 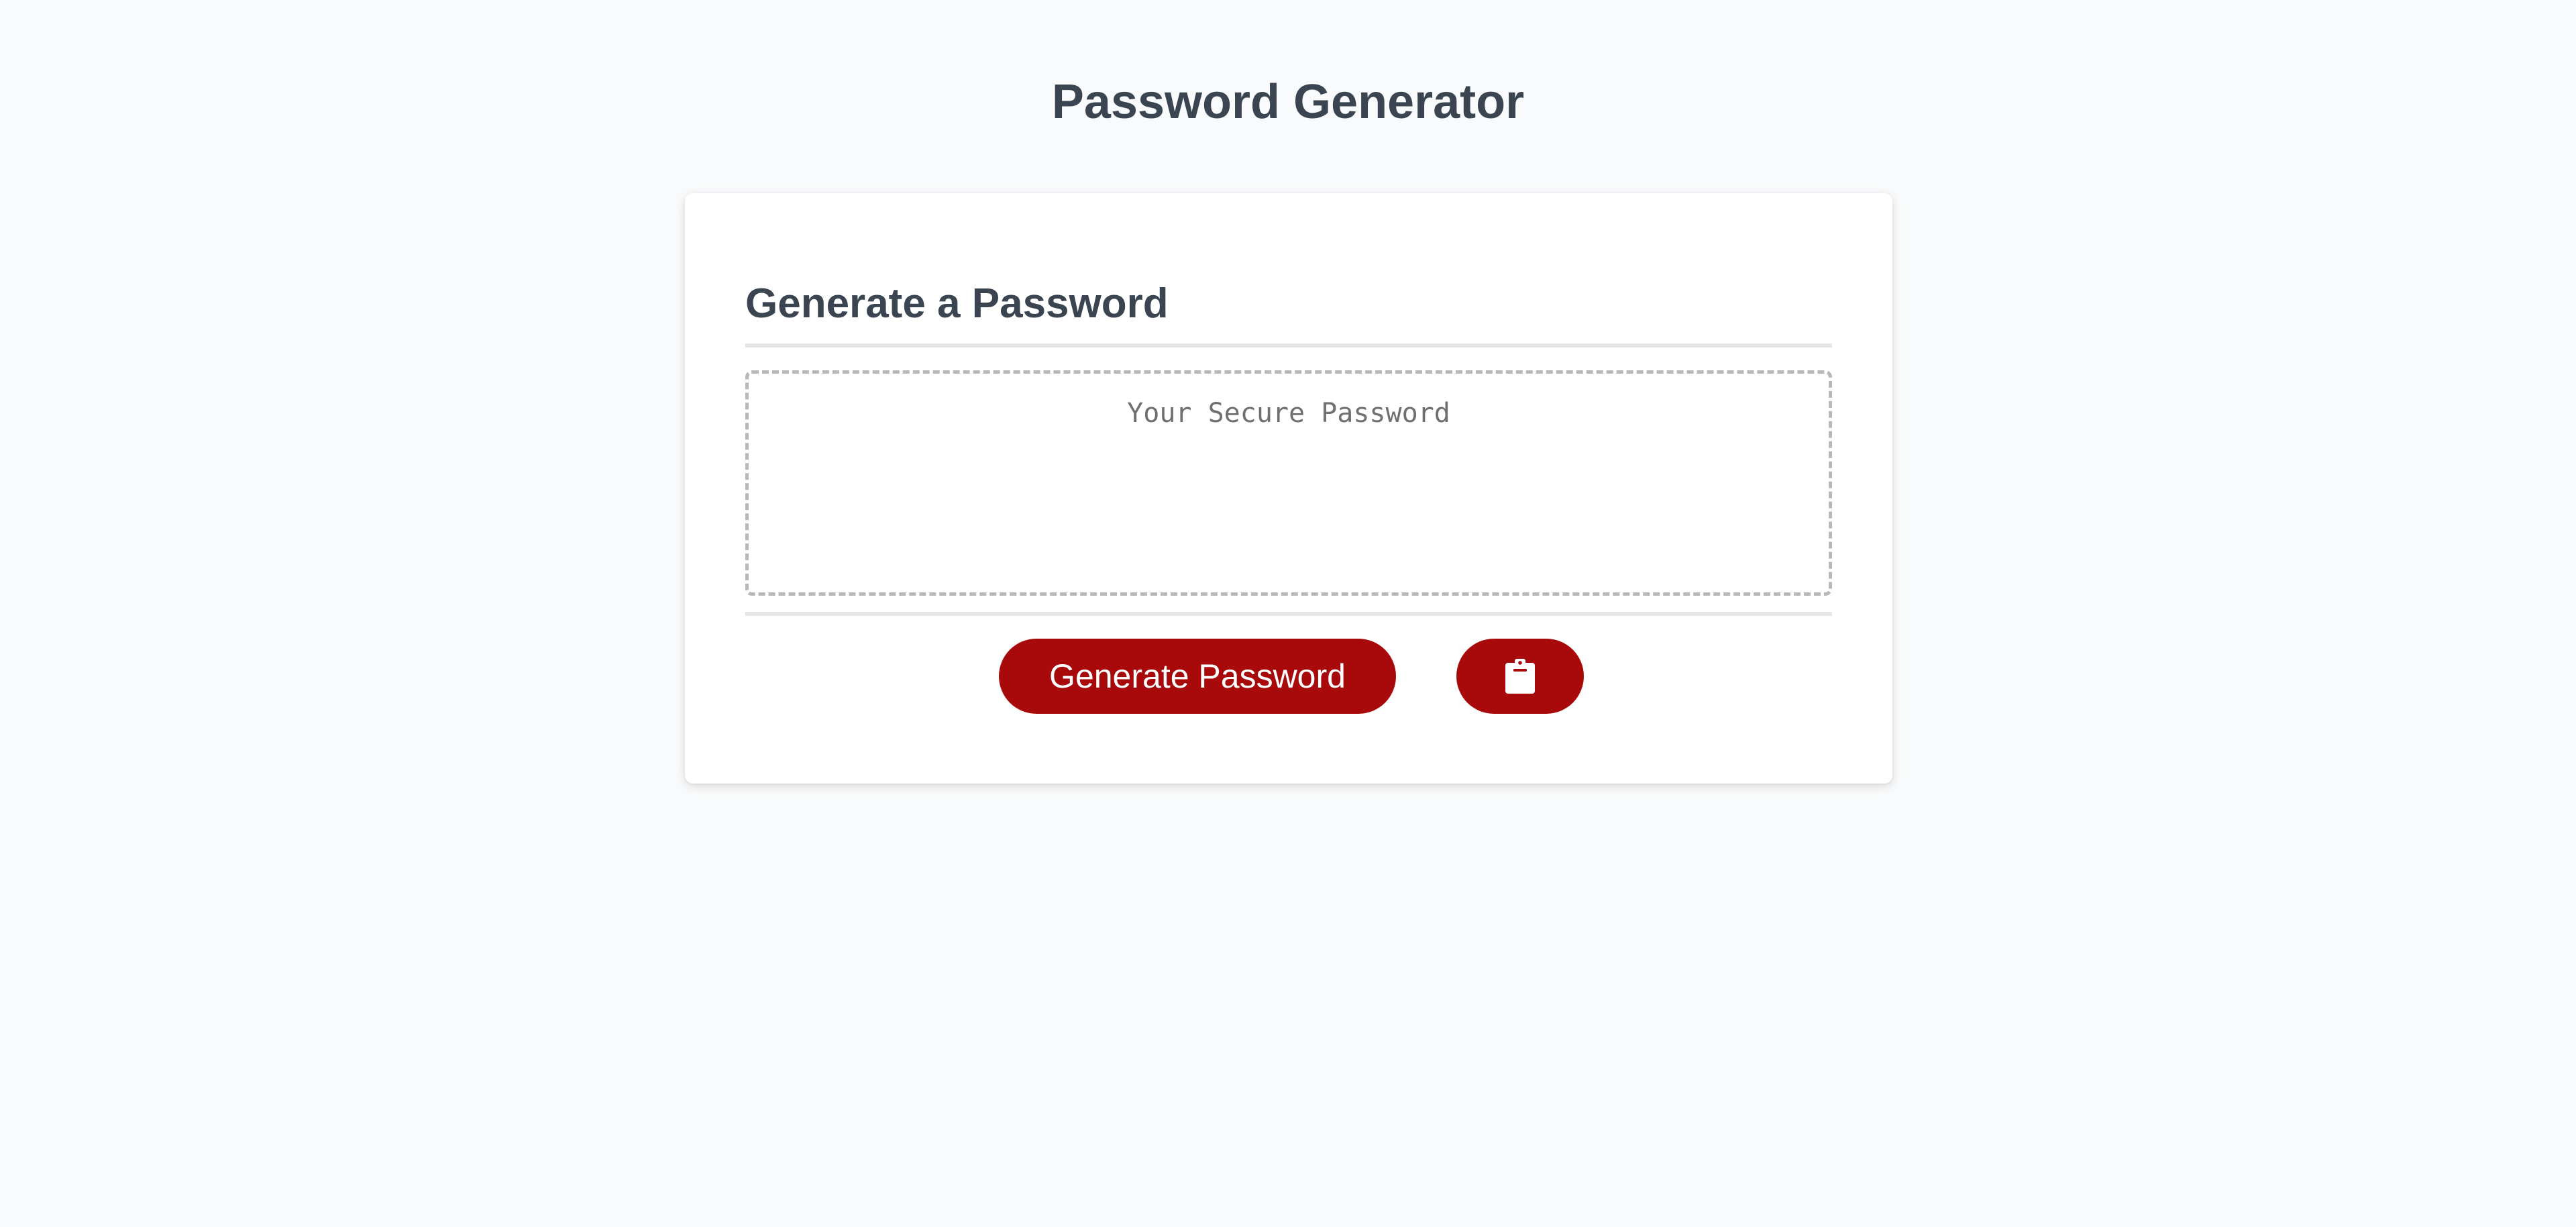 What do you see at coordinates (1288, 307) in the screenshot?
I see `card-header: Generate a Password` at bounding box center [1288, 307].